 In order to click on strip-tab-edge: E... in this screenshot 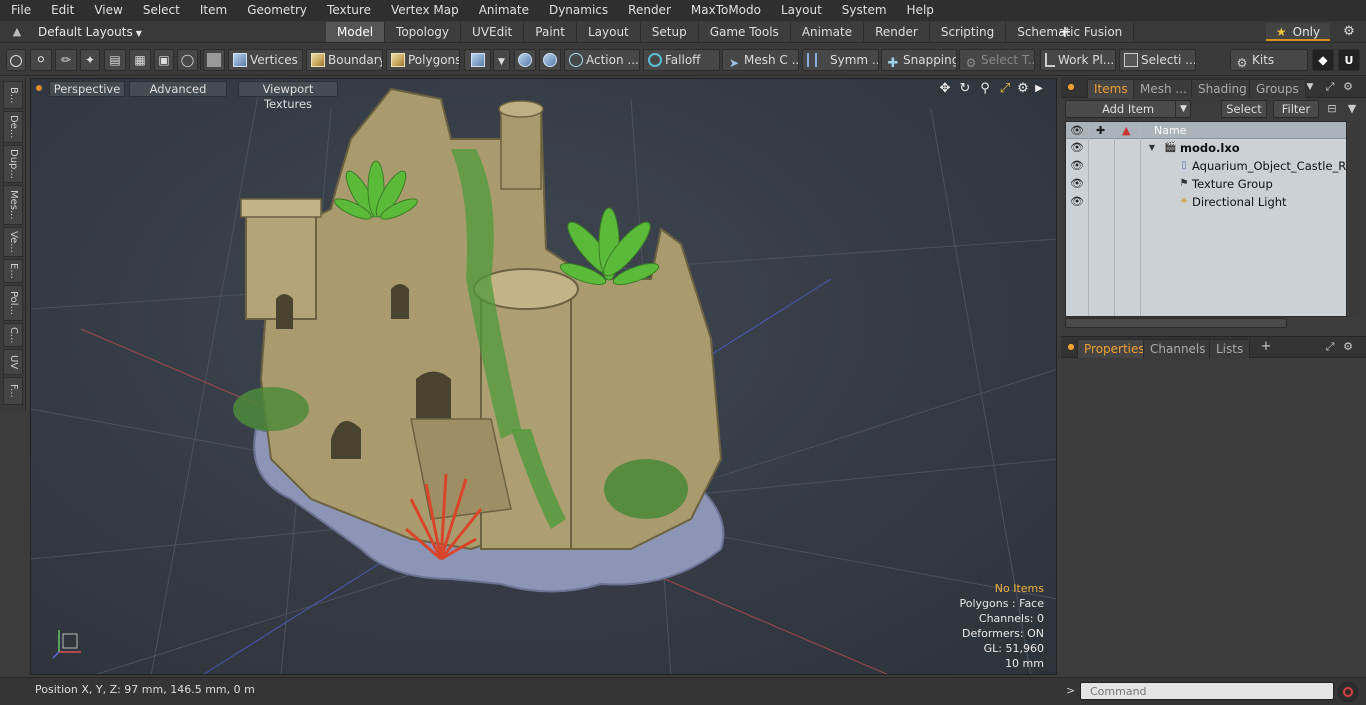, I will do `click(13, 271)`.